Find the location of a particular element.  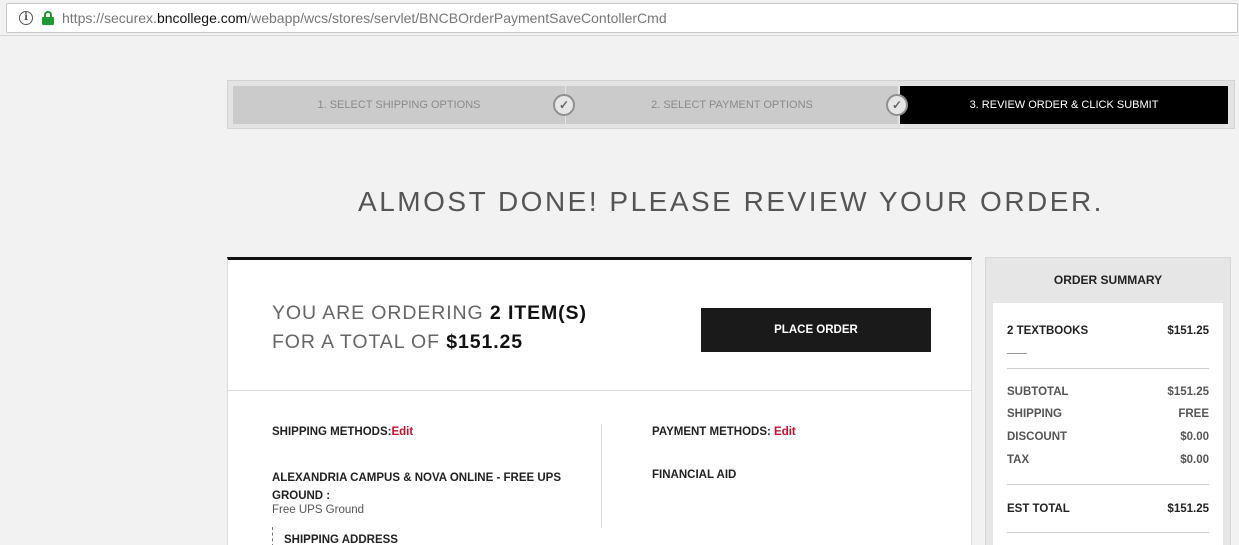

shipping-value: FREE is located at coordinates (1193, 414).